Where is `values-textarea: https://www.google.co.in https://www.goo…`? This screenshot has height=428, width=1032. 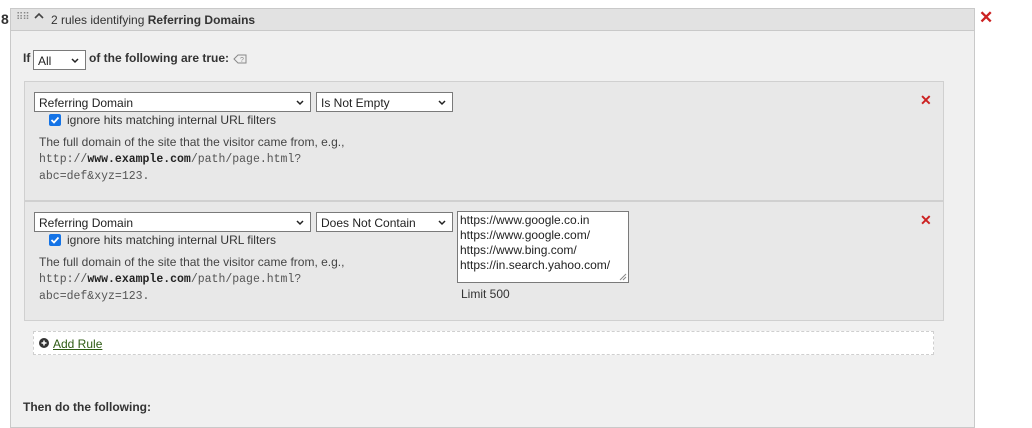 values-textarea: https://www.google.co.in https://www.goo… is located at coordinates (543, 247).